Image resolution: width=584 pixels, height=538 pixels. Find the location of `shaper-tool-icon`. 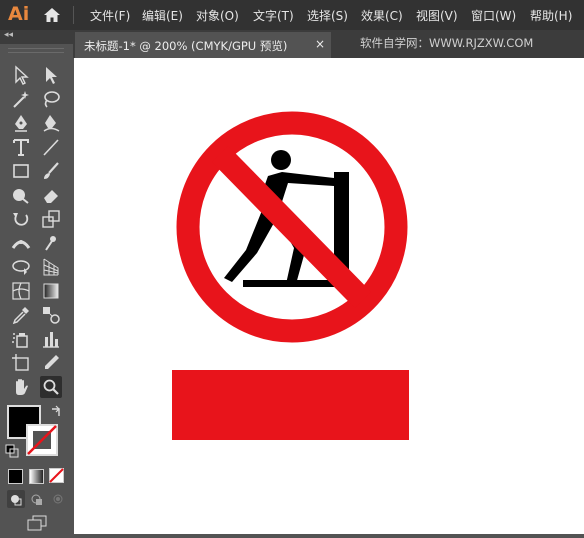

shaper-tool-icon is located at coordinates (21, 195).